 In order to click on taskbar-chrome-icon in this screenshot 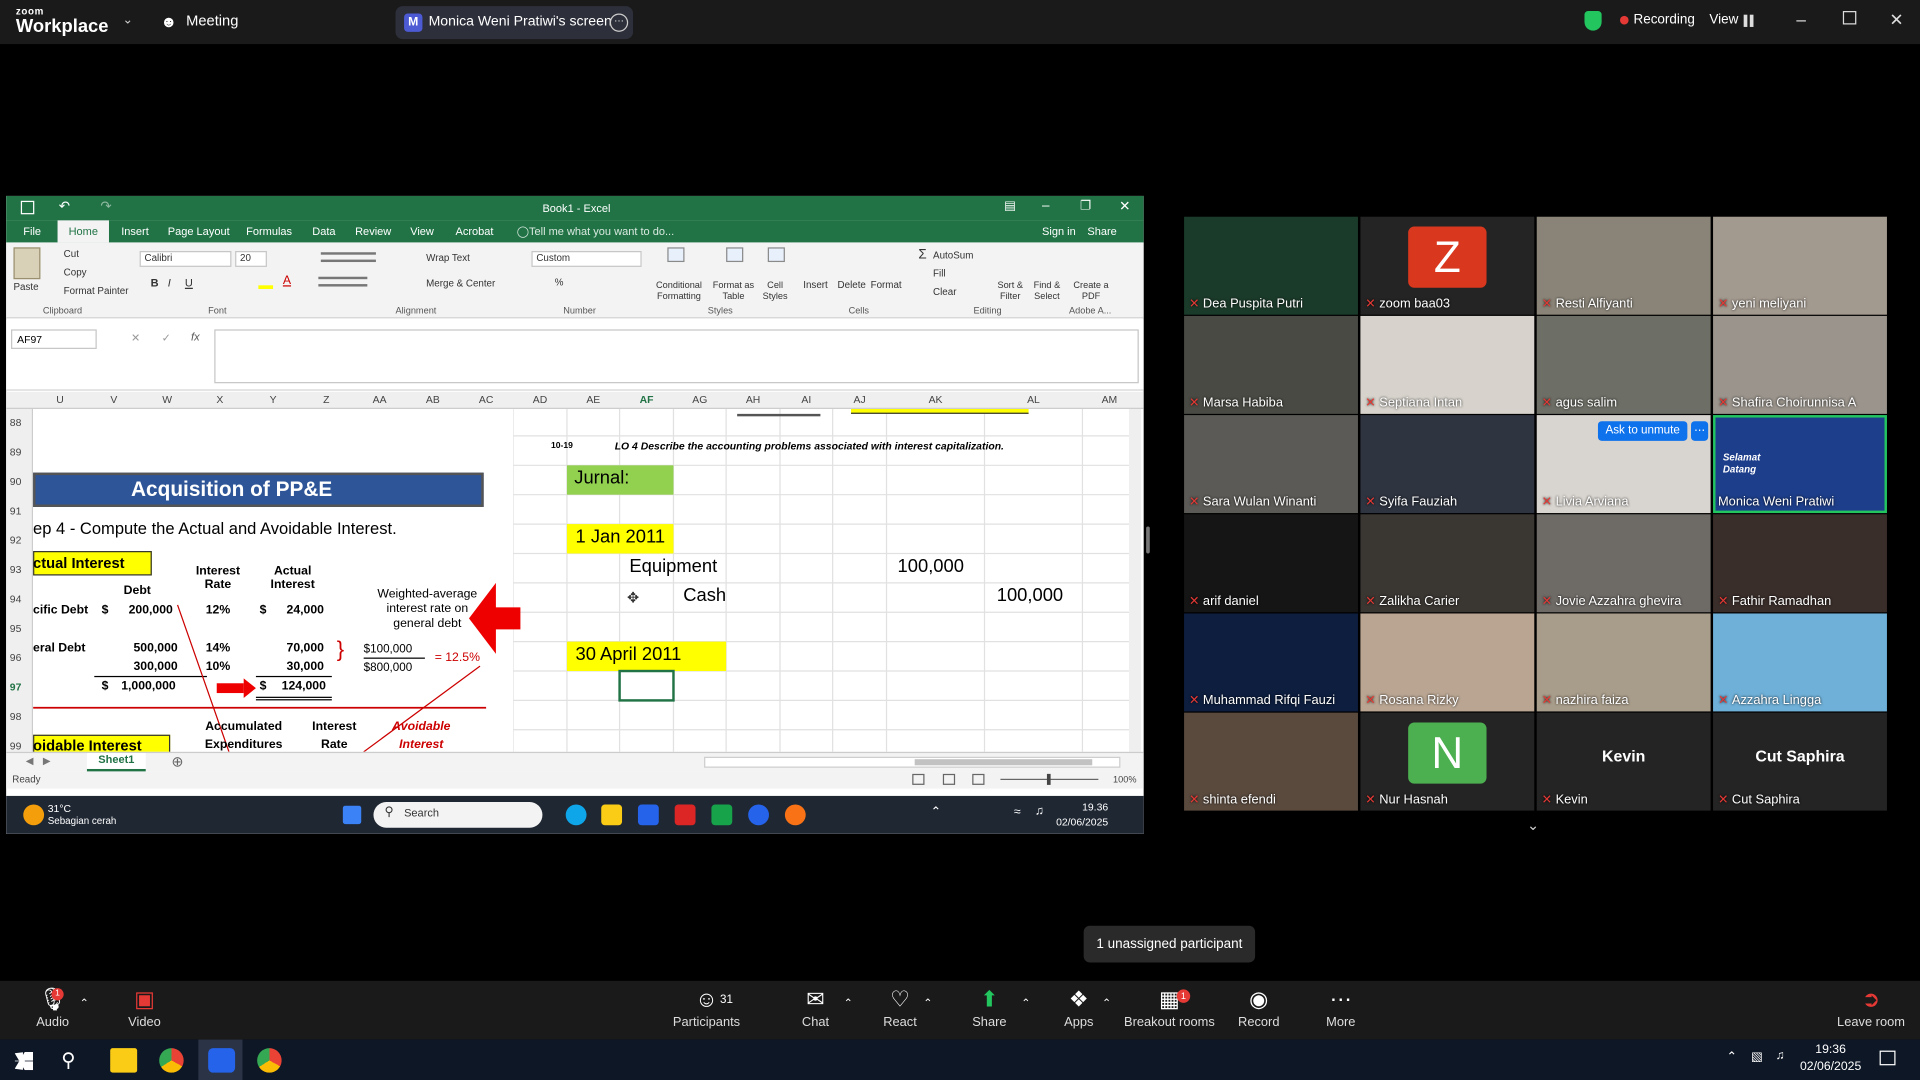, I will do `click(171, 1060)`.